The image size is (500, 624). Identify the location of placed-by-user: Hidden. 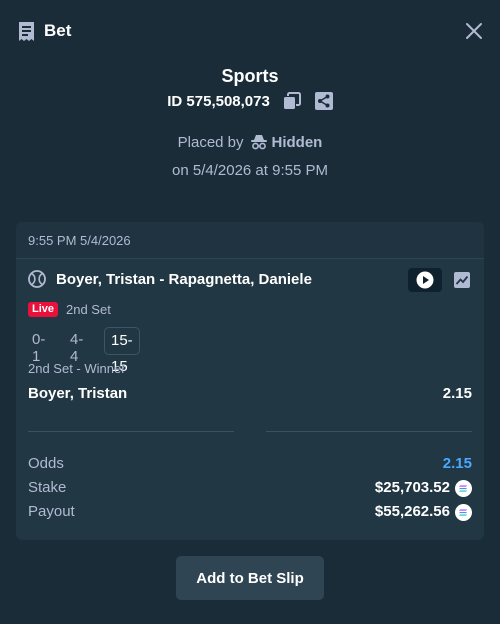
(297, 142).